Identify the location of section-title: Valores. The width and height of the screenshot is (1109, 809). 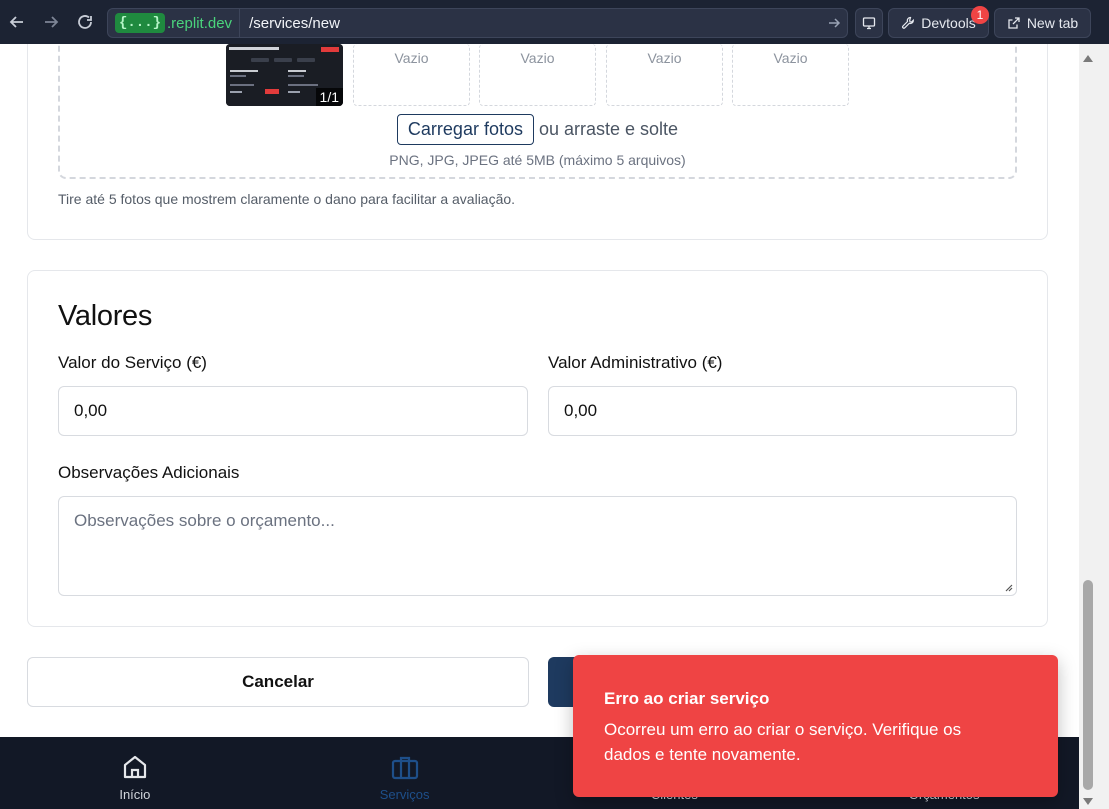
(105, 316).